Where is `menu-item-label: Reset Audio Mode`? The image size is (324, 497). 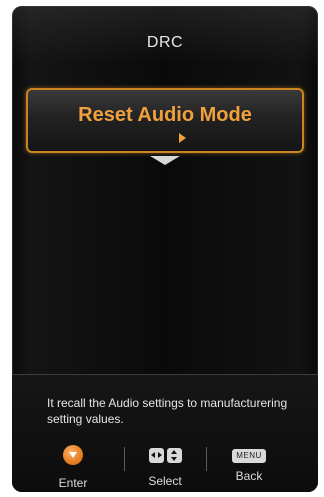 menu-item-label: Reset Audio Mode is located at coordinates (165, 115).